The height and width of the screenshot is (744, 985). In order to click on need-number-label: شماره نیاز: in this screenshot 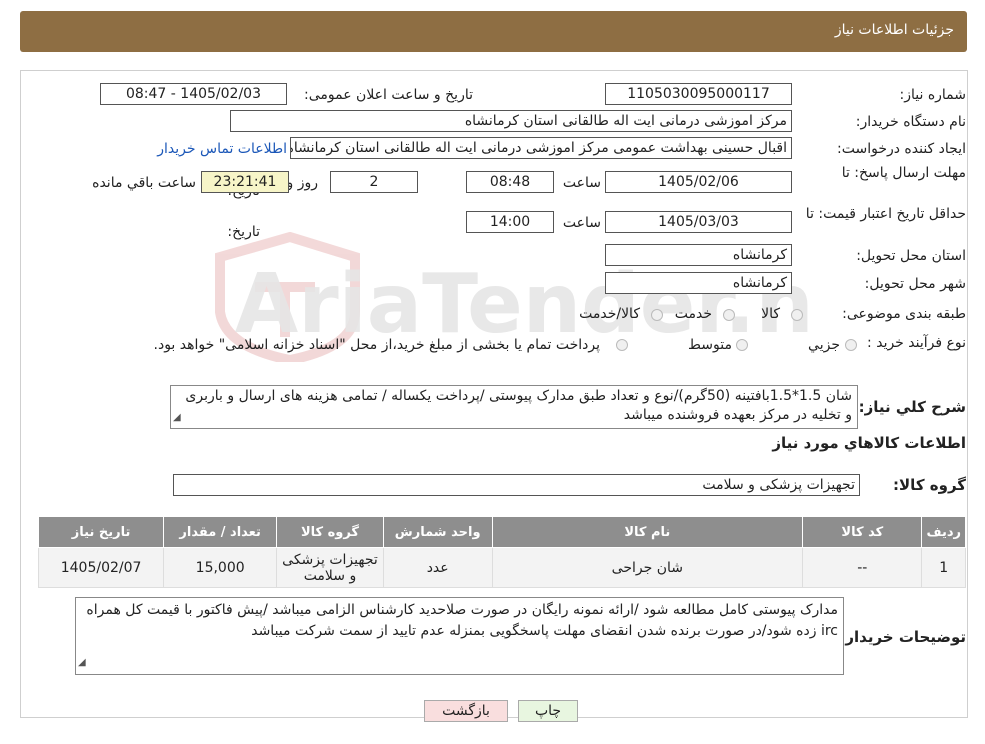, I will do `click(933, 95)`.